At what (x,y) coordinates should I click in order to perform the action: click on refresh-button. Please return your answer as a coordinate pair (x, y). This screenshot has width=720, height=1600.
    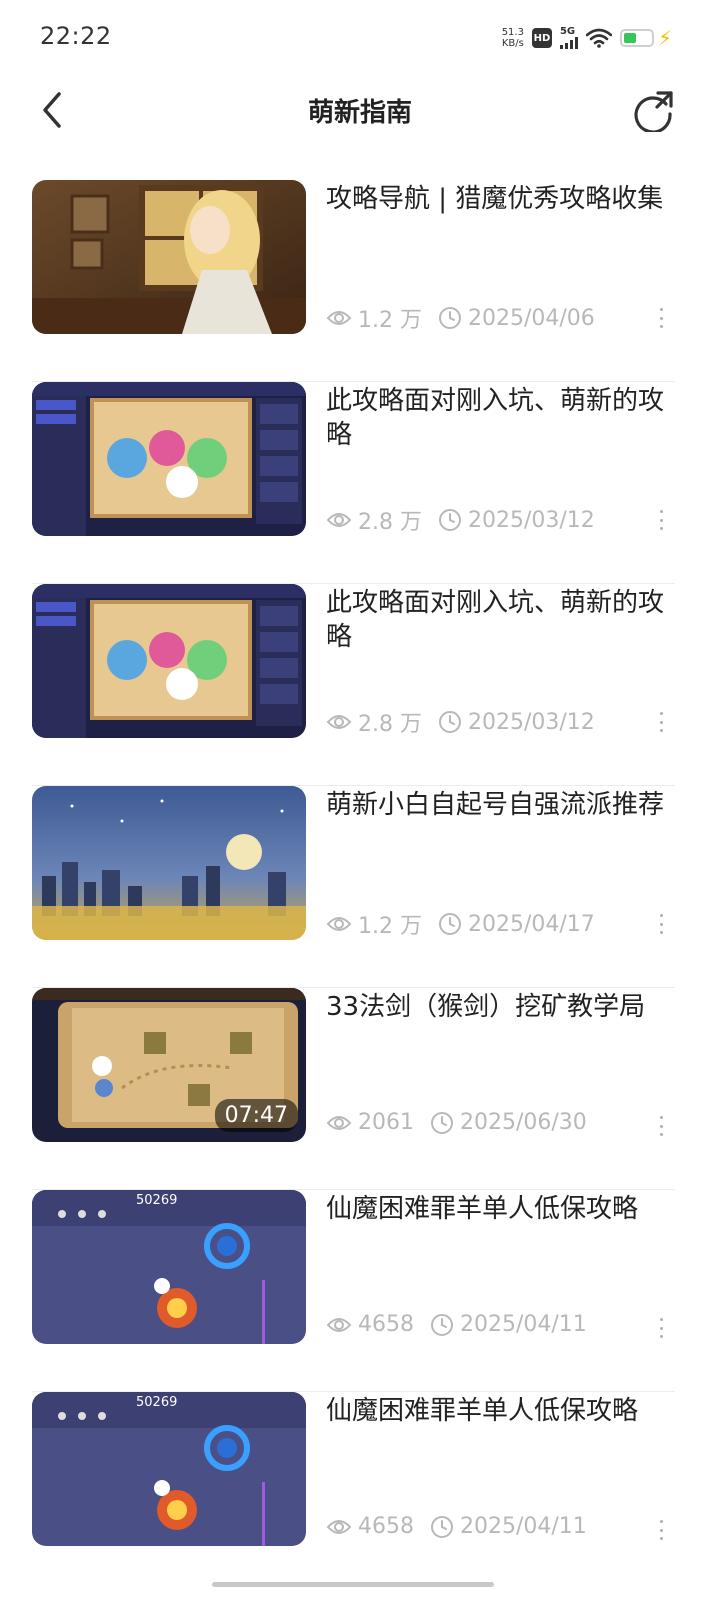
    Looking at the image, I should click on (654, 110).